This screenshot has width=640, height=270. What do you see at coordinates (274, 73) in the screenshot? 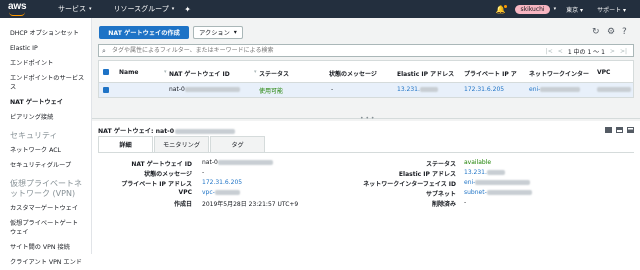
I see `col-status: ステータス` at bounding box center [274, 73].